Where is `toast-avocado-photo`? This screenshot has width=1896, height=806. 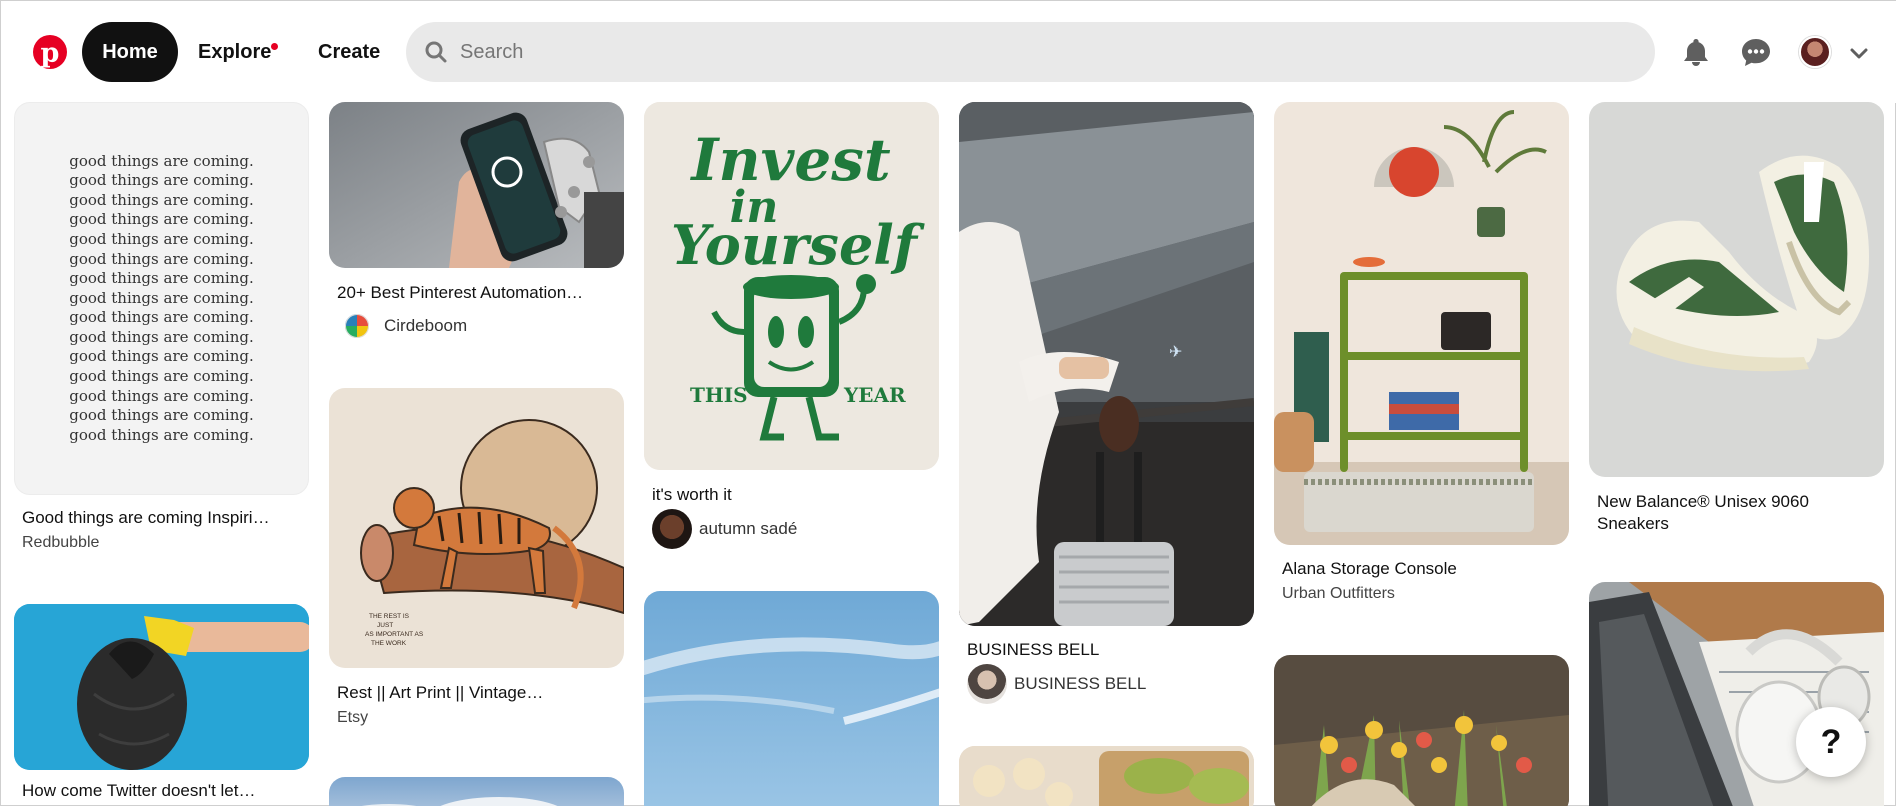 toast-avocado-photo is located at coordinates (1106, 776).